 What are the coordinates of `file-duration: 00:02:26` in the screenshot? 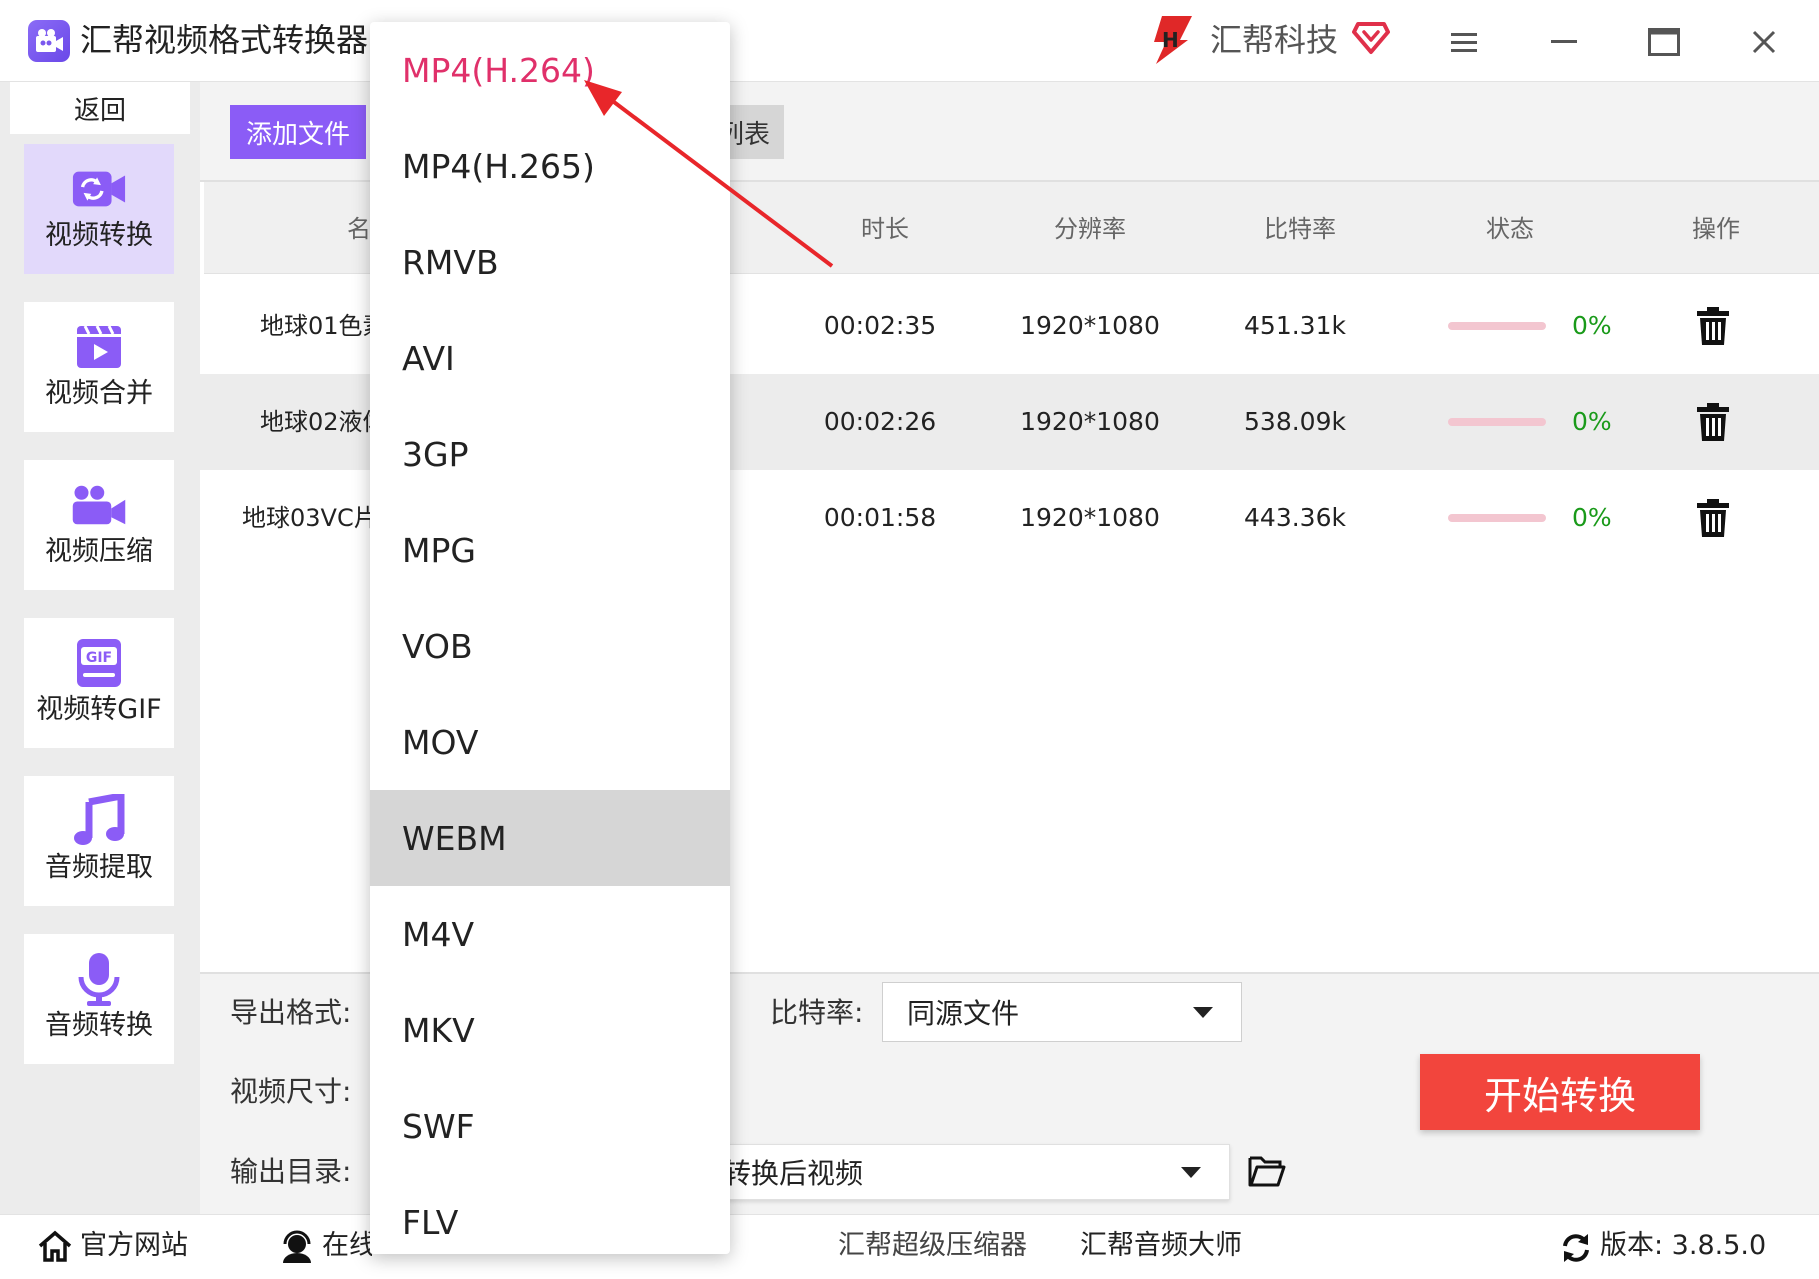 It's located at (880, 421).